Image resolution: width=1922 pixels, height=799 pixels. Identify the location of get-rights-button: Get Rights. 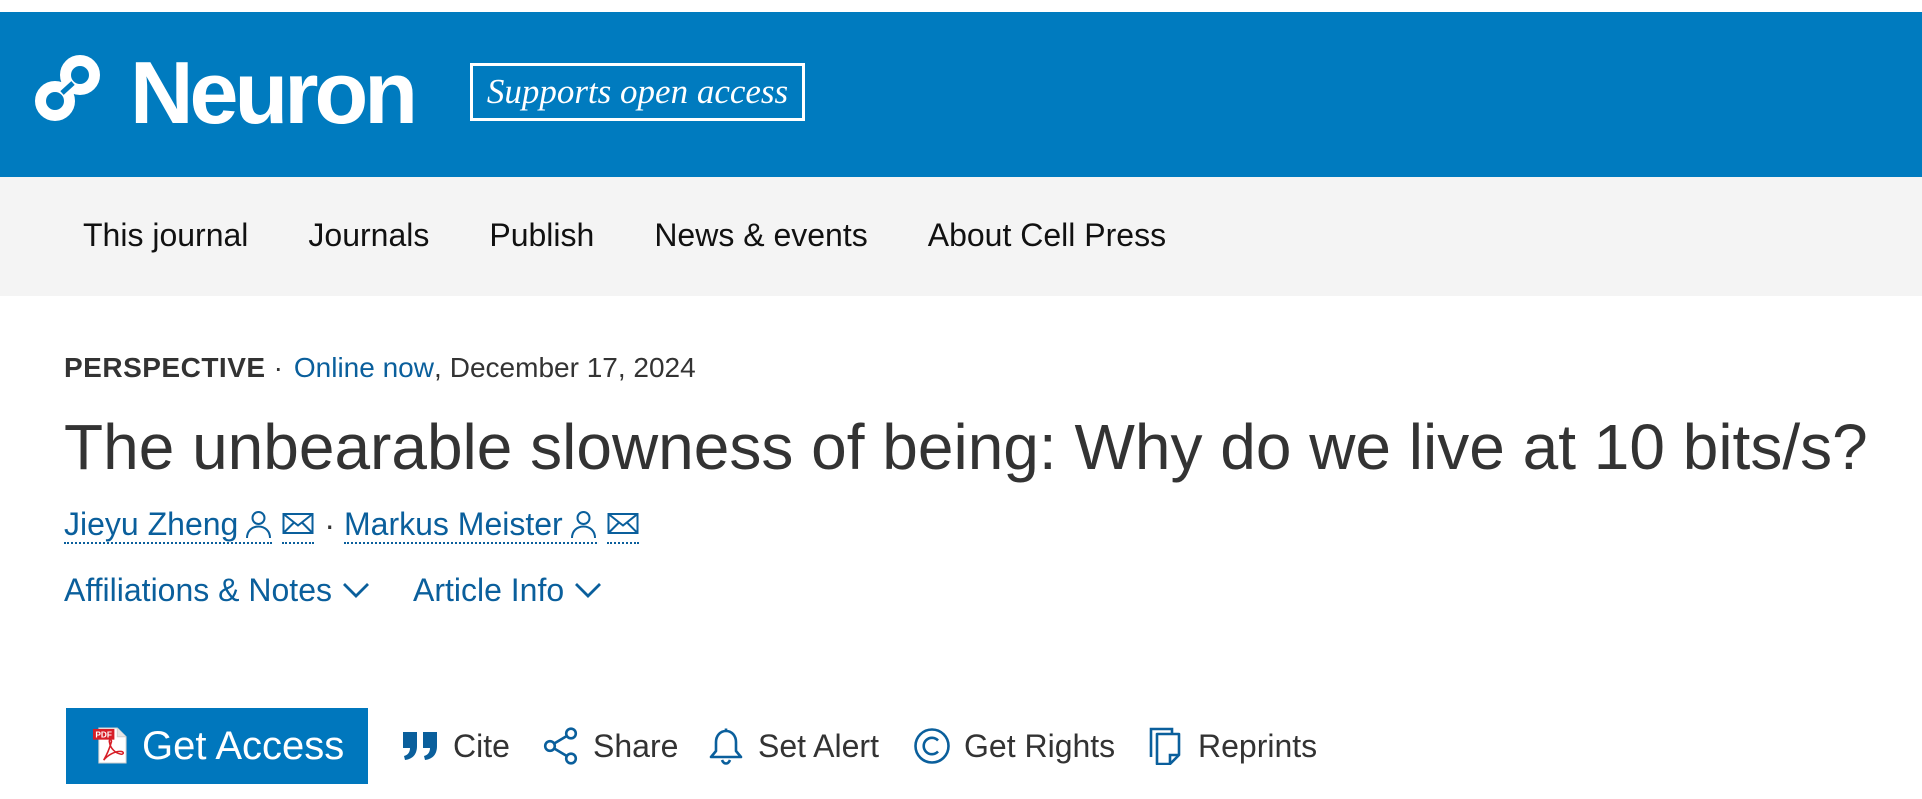
(1014, 746).